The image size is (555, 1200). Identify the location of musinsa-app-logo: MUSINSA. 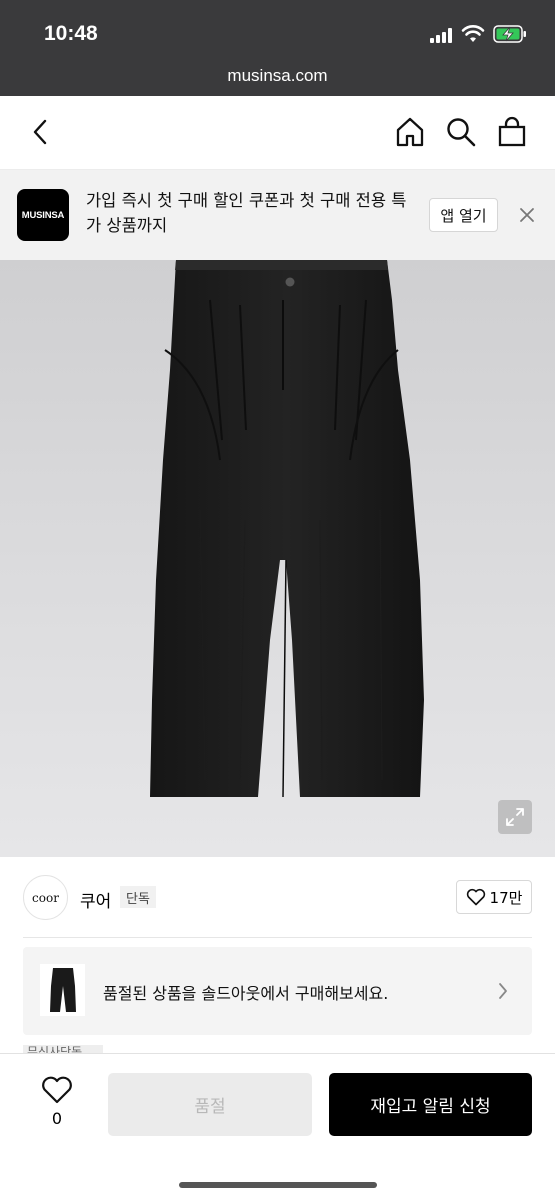
(43, 215).